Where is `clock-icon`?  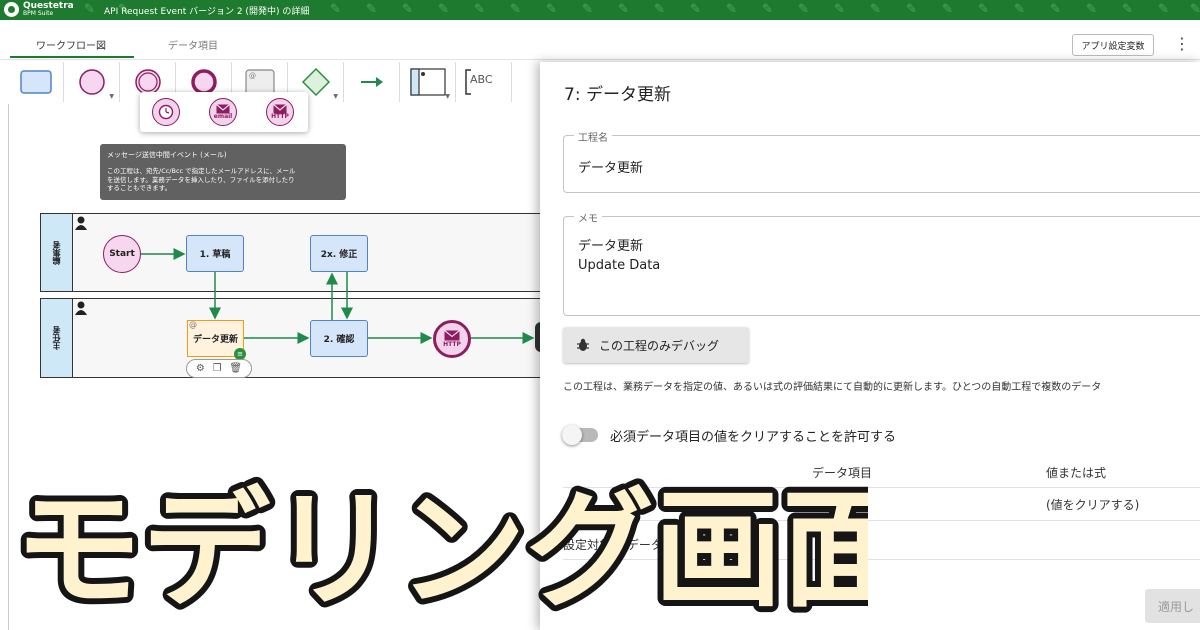
clock-icon is located at coordinates (166, 112).